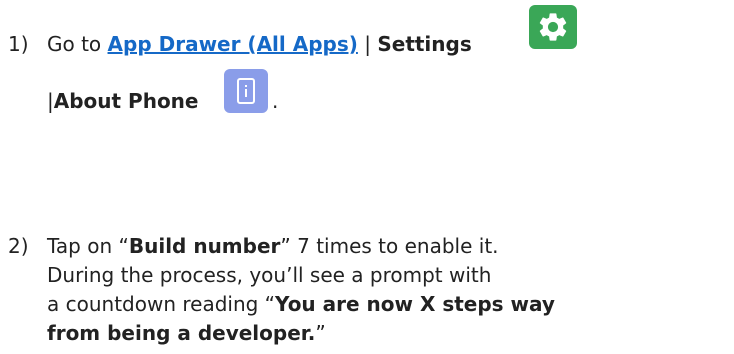 The image size is (734, 354). What do you see at coordinates (88, 246) in the screenshot?
I see `step-2-text-before: Tap on “` at bounding box center [88, 246].